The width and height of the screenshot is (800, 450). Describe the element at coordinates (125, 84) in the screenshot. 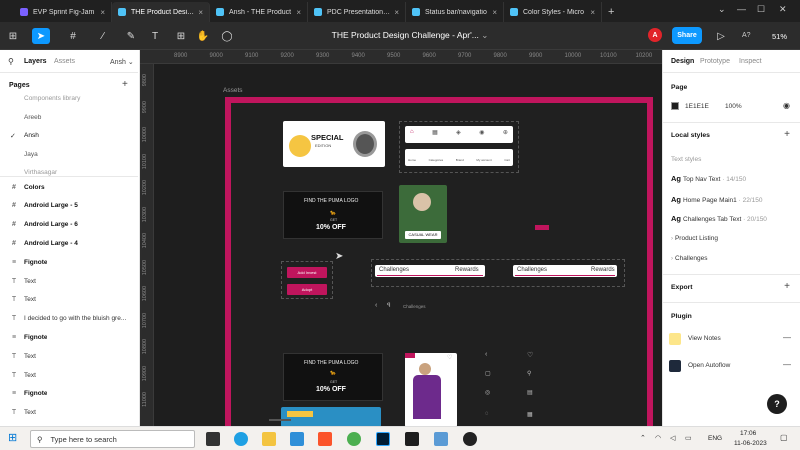

I see `add-page-icon: +` at that location.